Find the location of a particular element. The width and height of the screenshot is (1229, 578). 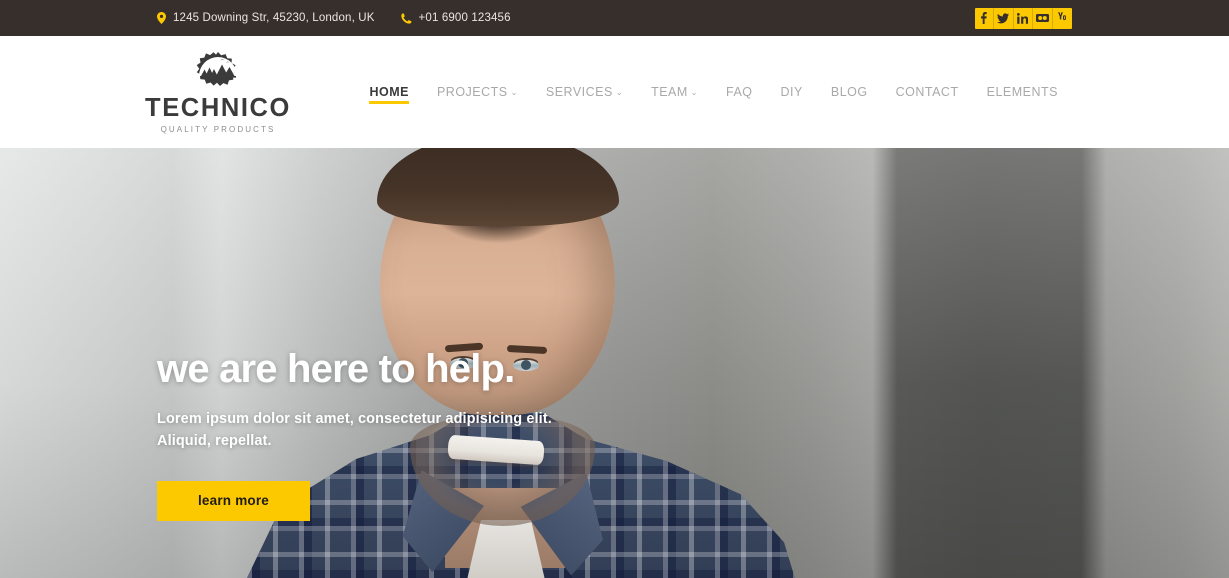

nav-item-diy: DIY is located at coordinates (792, 92).